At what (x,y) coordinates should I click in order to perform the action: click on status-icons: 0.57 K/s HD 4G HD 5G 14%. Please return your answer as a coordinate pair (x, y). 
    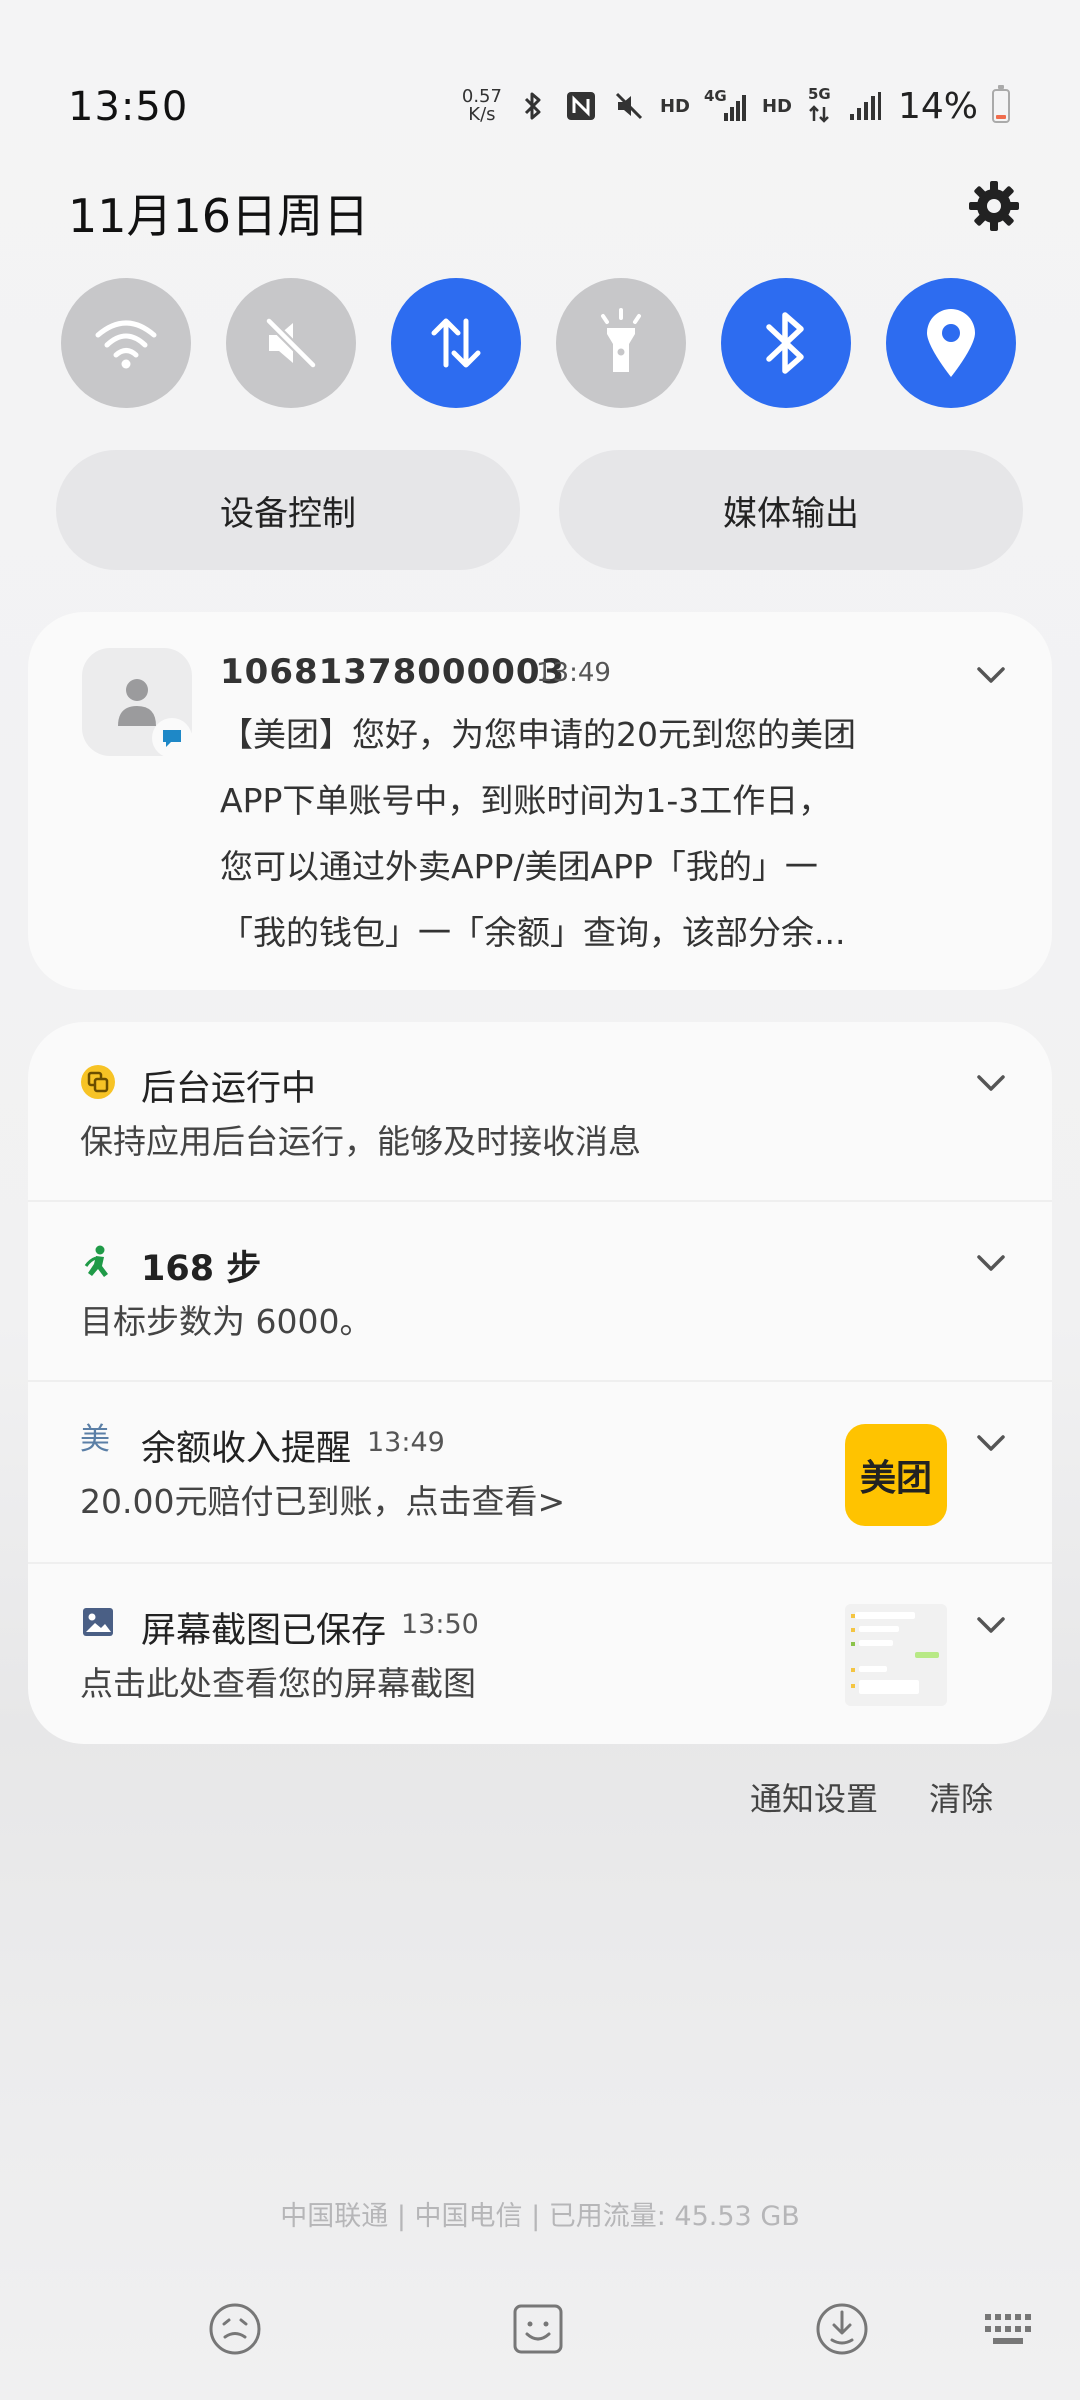
    Looking at the image, I should click on (736, 106).